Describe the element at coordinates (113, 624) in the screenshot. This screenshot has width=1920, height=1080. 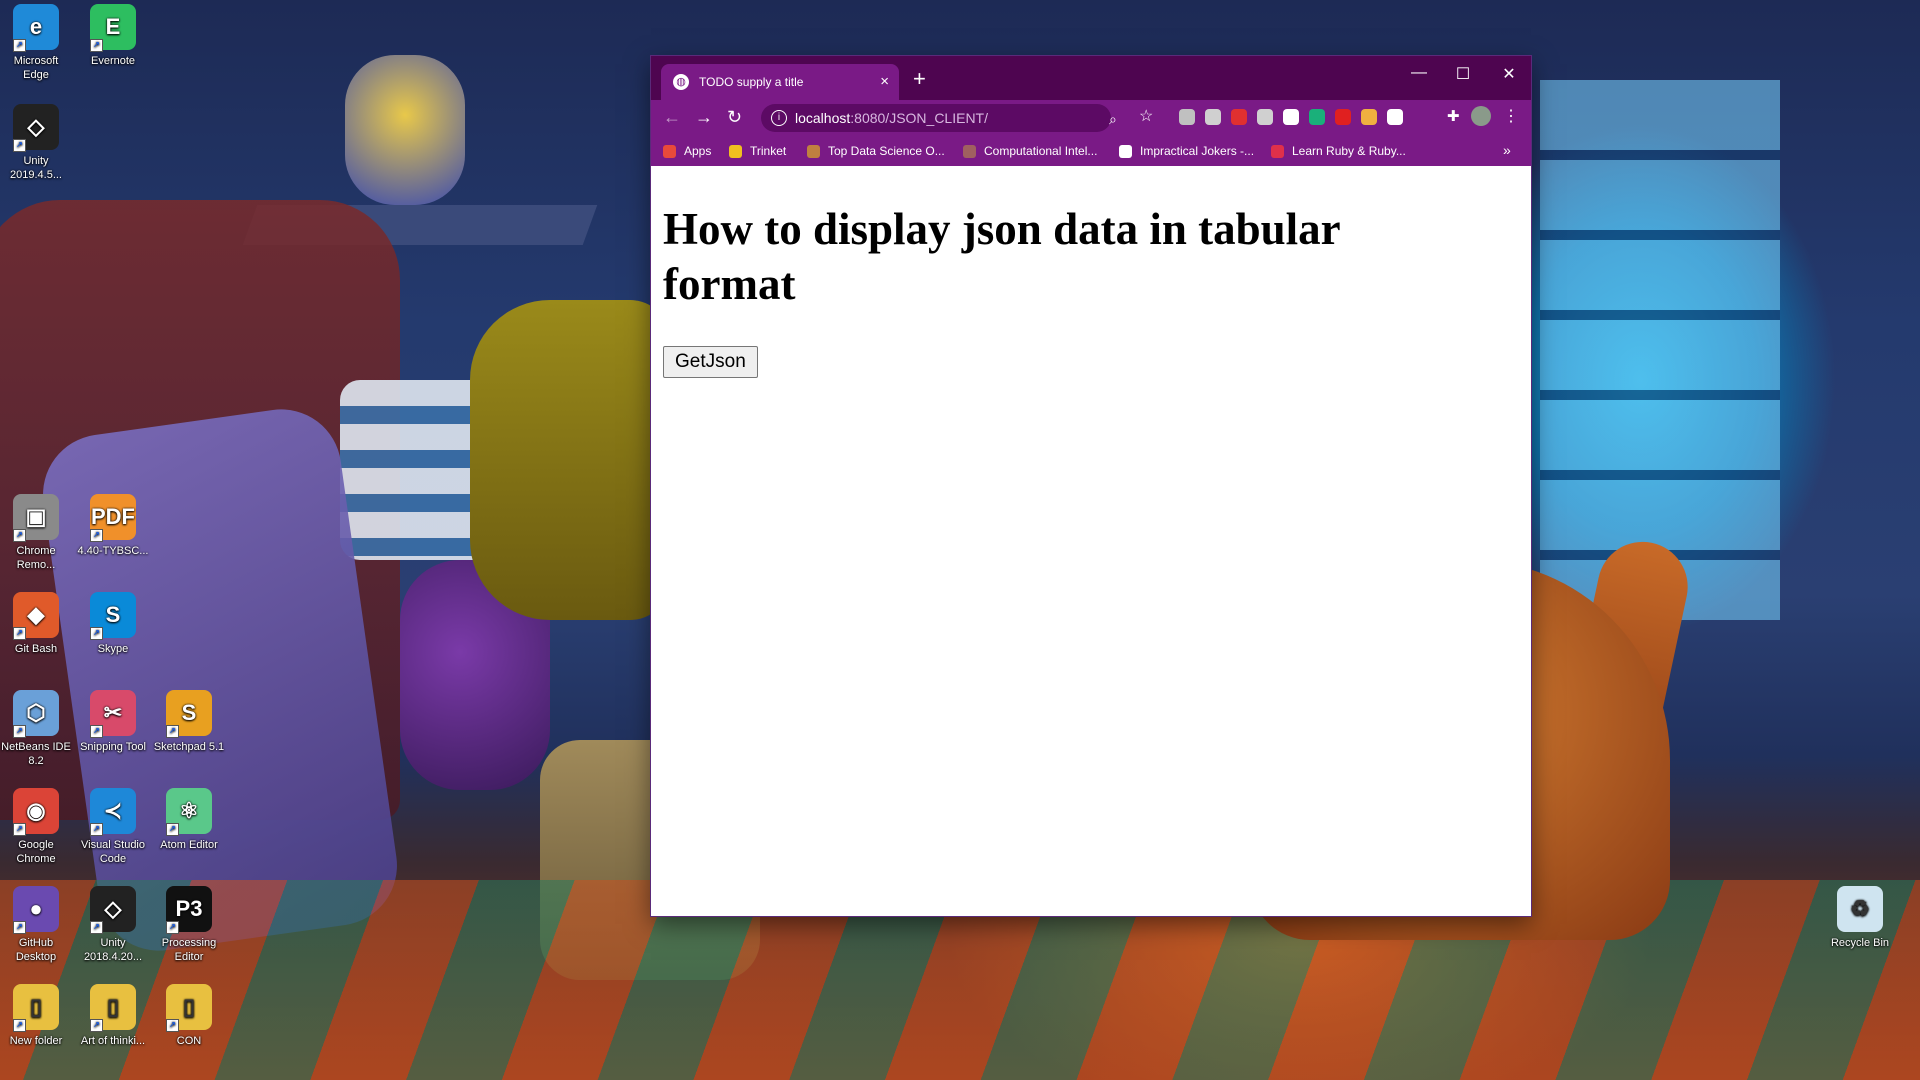
I see `desktop-icon-skype: S ↗ Skype` at that location.